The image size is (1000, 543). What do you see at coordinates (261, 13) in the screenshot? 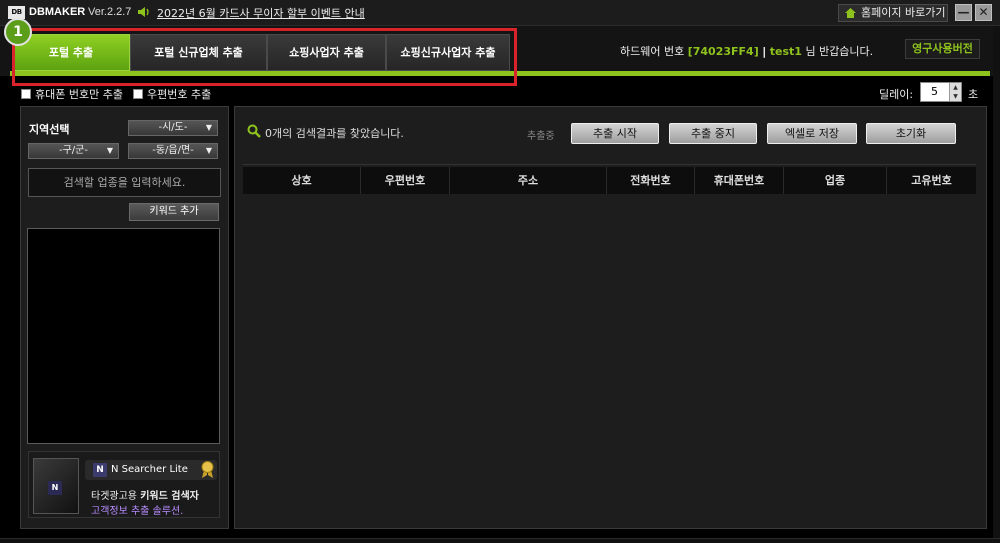
I see `event-notice-link: 2022년 6월 카드사 무이자 할부 이벤트 안내` at bounding box center [261, 13].